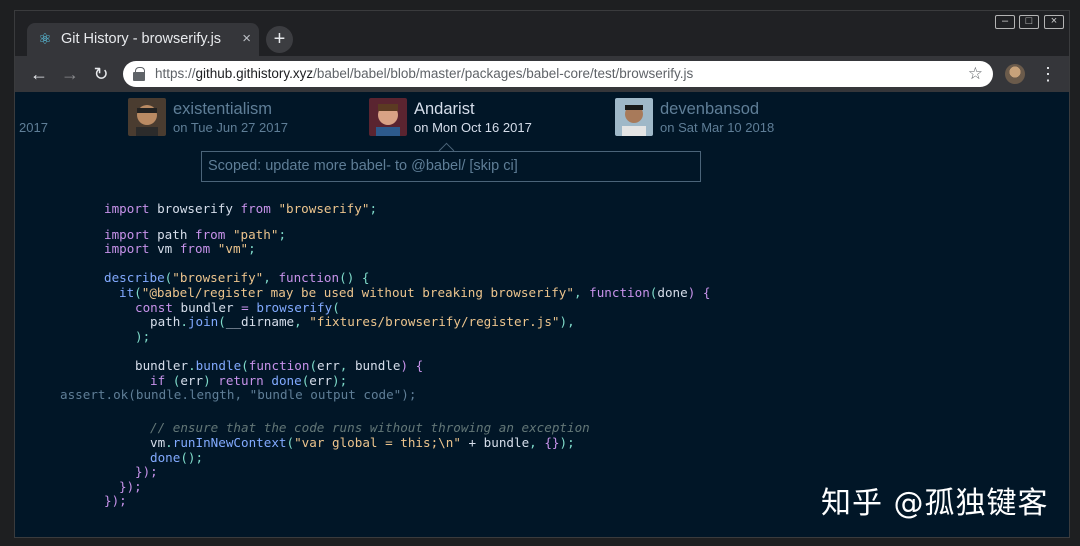 The width and height of the screenshot is (1080, 546). I want to click on code-line: bundler.bundle(function(err, bundle) {, so click(279, 365).